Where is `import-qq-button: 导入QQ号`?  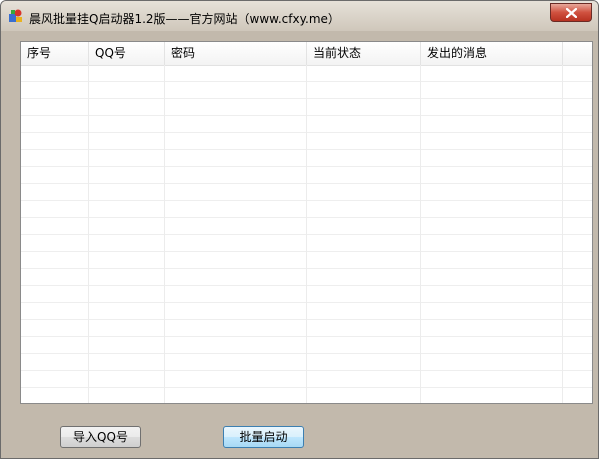
import-qq-button: 导入QQ号 is located at coordinates (100, 437).